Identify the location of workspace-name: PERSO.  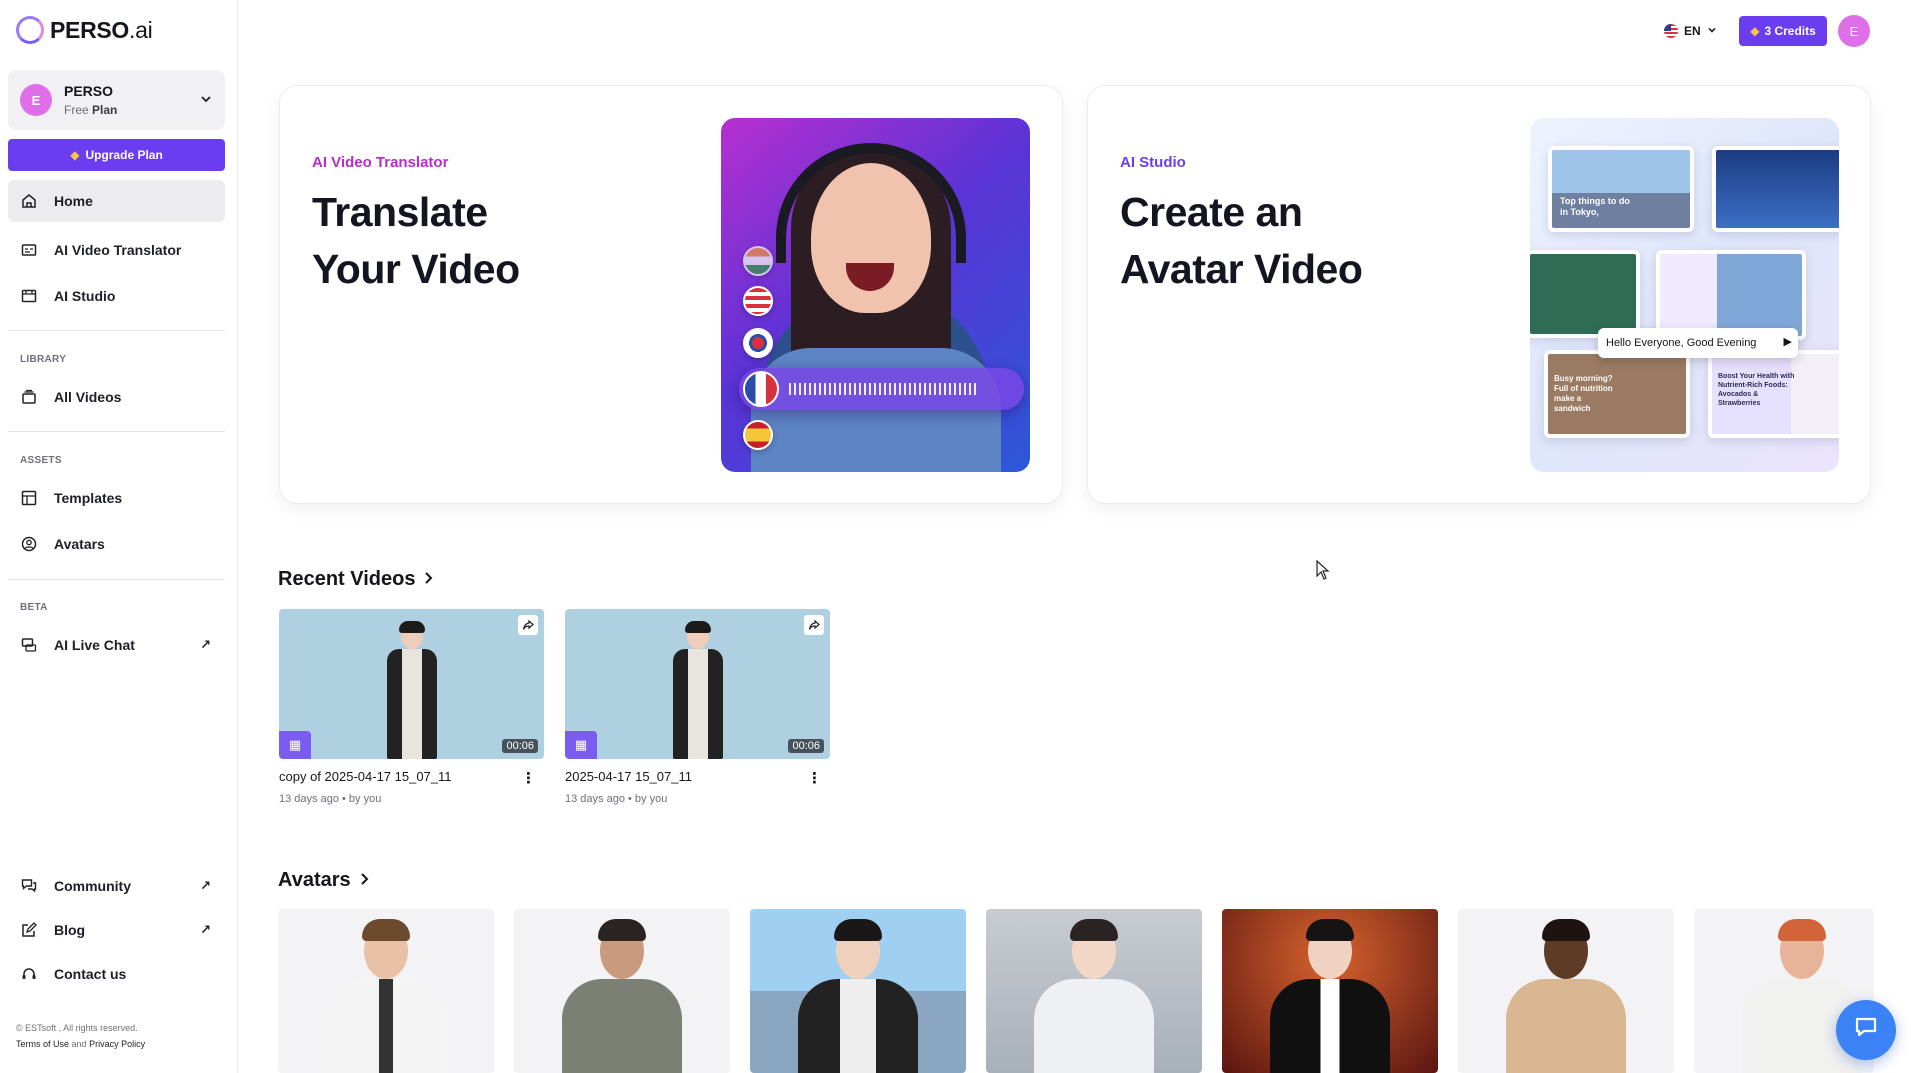
(89, 91).